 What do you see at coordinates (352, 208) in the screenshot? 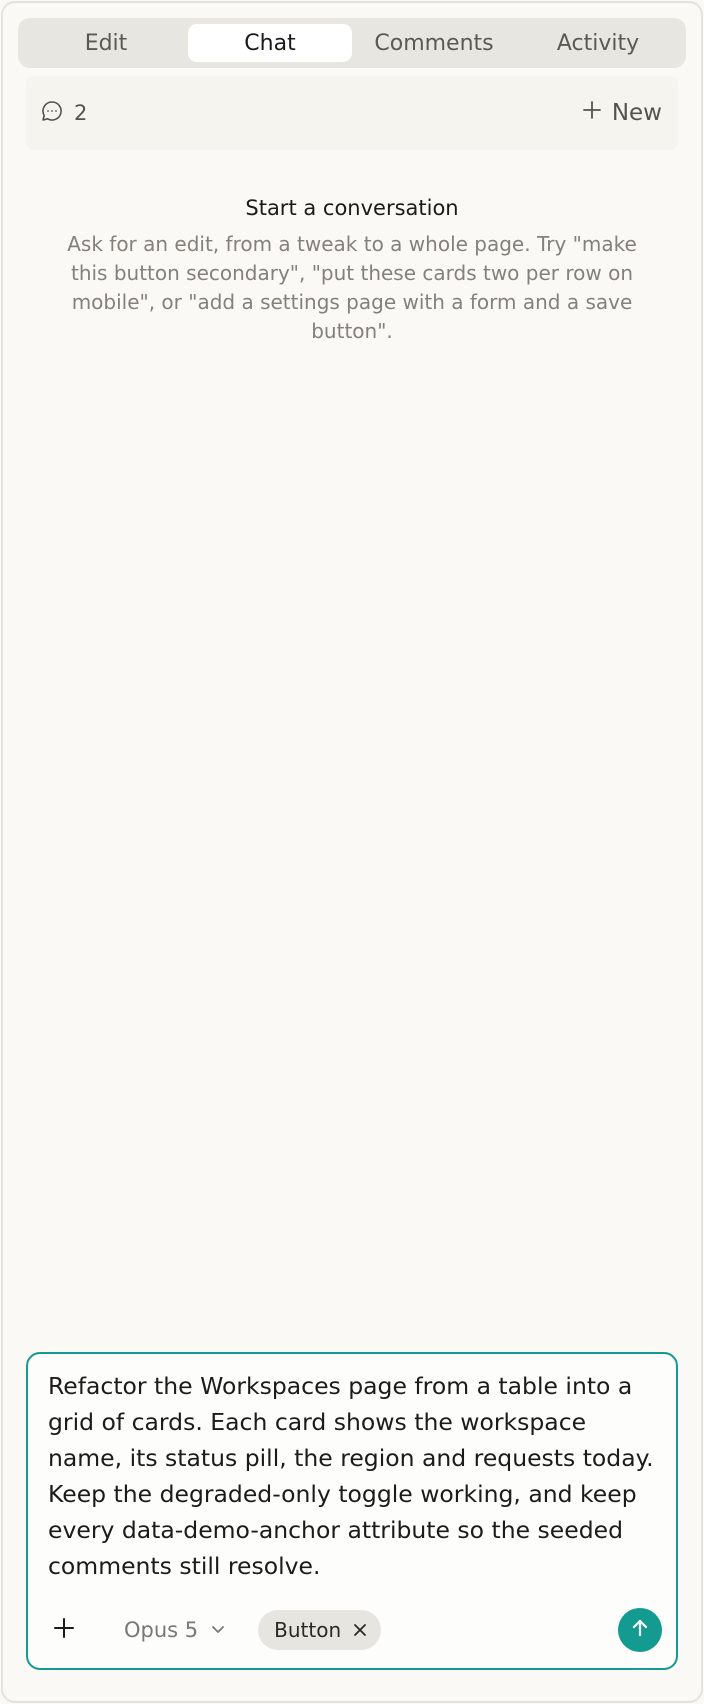
I see `empty-state-title: Start a conversation` at bounding box center [352, 208].